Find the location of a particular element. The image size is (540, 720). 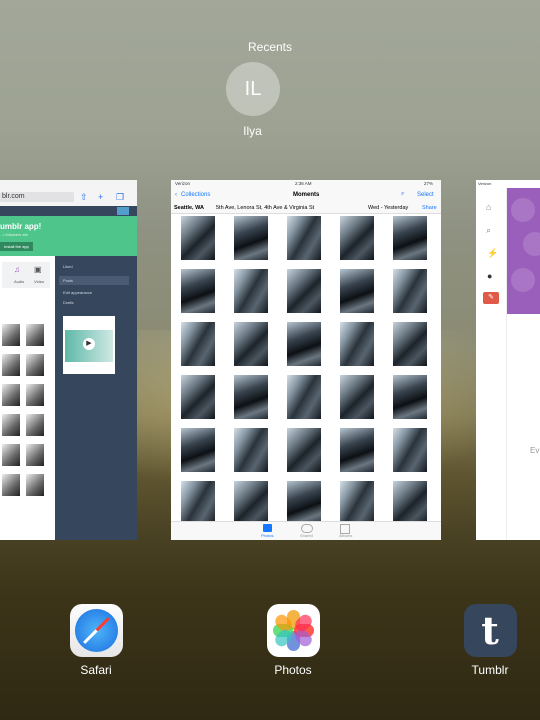

photos-tab-icon is located at coordinates (267, 528).